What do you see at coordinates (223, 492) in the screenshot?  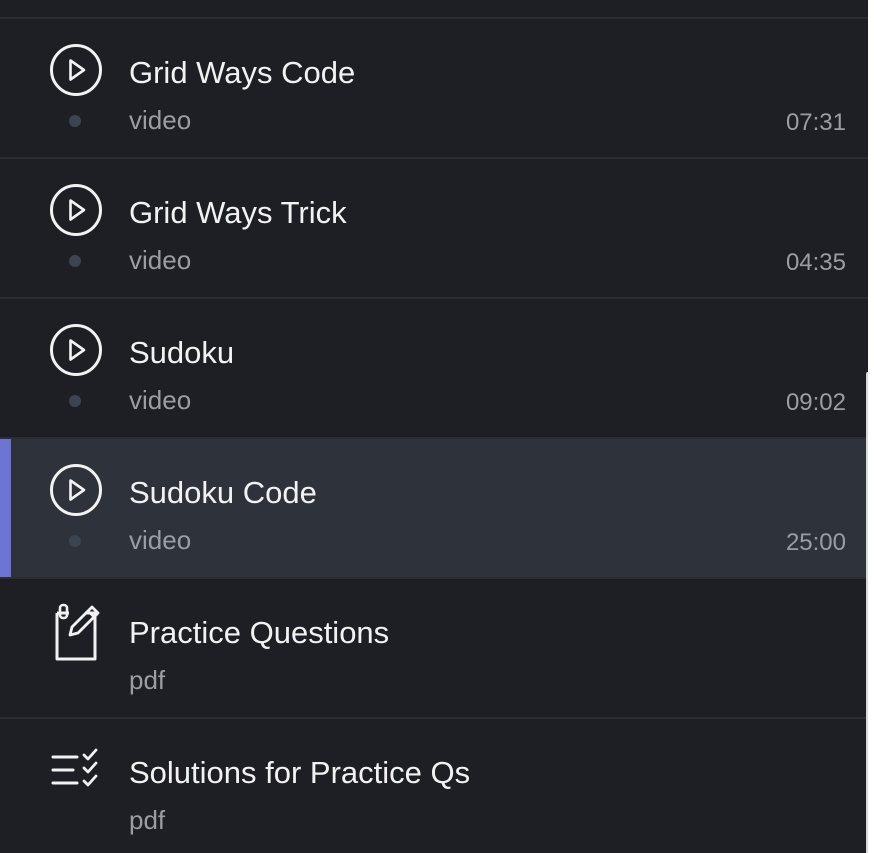 I see `lecture-title: Sudoku Code` at bounding box center [223, 492].